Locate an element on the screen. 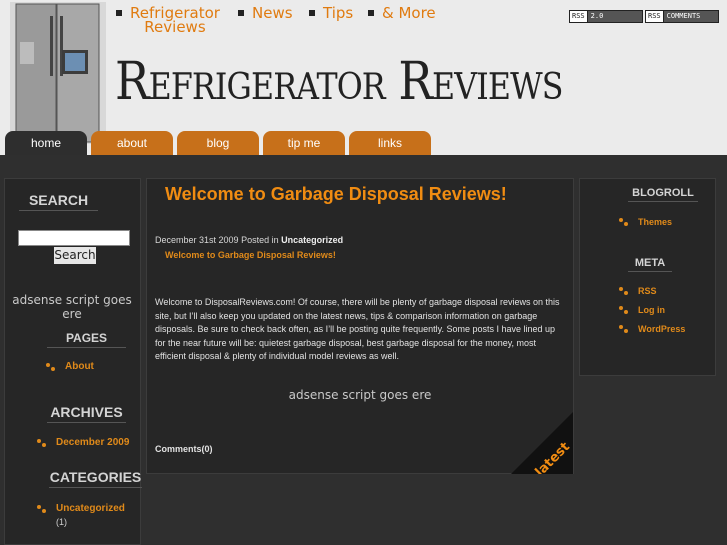  post-category-link: Uncategorized is located at coordinates (312, 240).